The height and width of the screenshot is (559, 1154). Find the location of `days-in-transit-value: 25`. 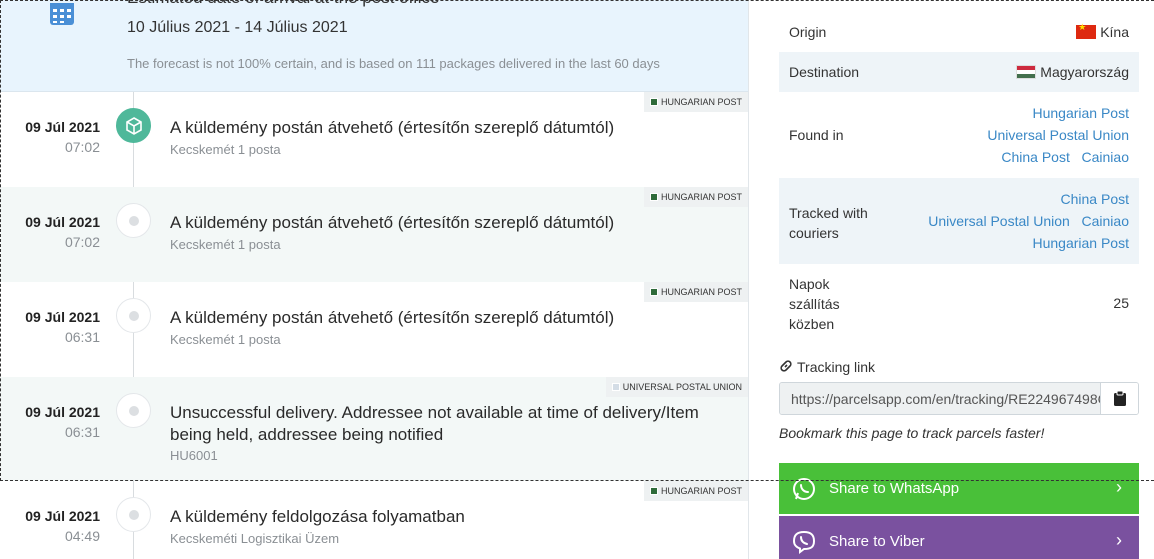

days-in-transit-value: 25 is located at coordinates (1121, 303).